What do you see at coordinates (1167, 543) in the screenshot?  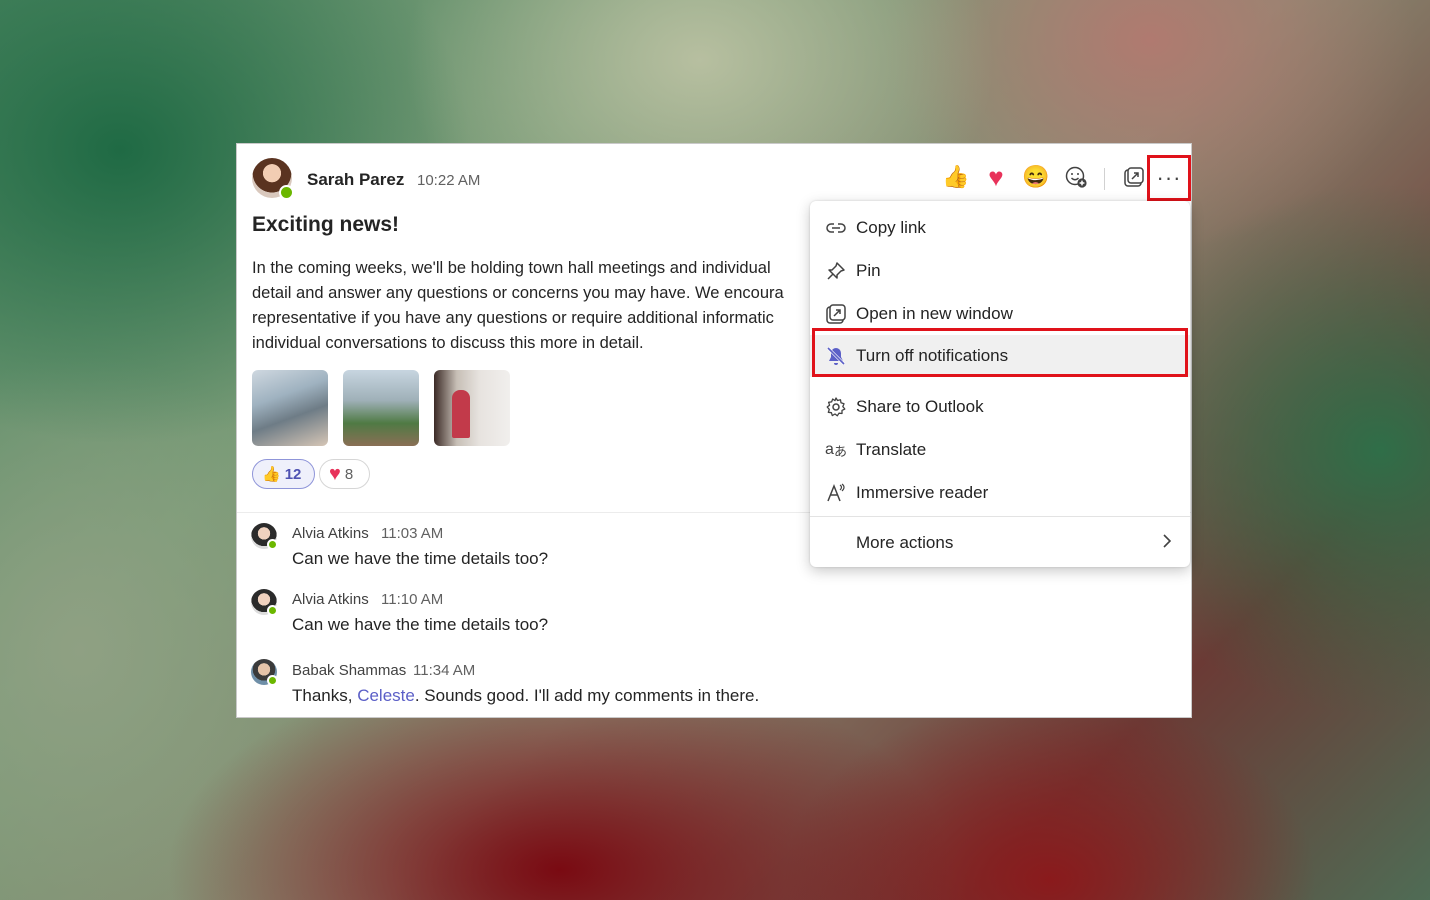 I see `chevron-right-icon` at bounding box center [1167, 543].